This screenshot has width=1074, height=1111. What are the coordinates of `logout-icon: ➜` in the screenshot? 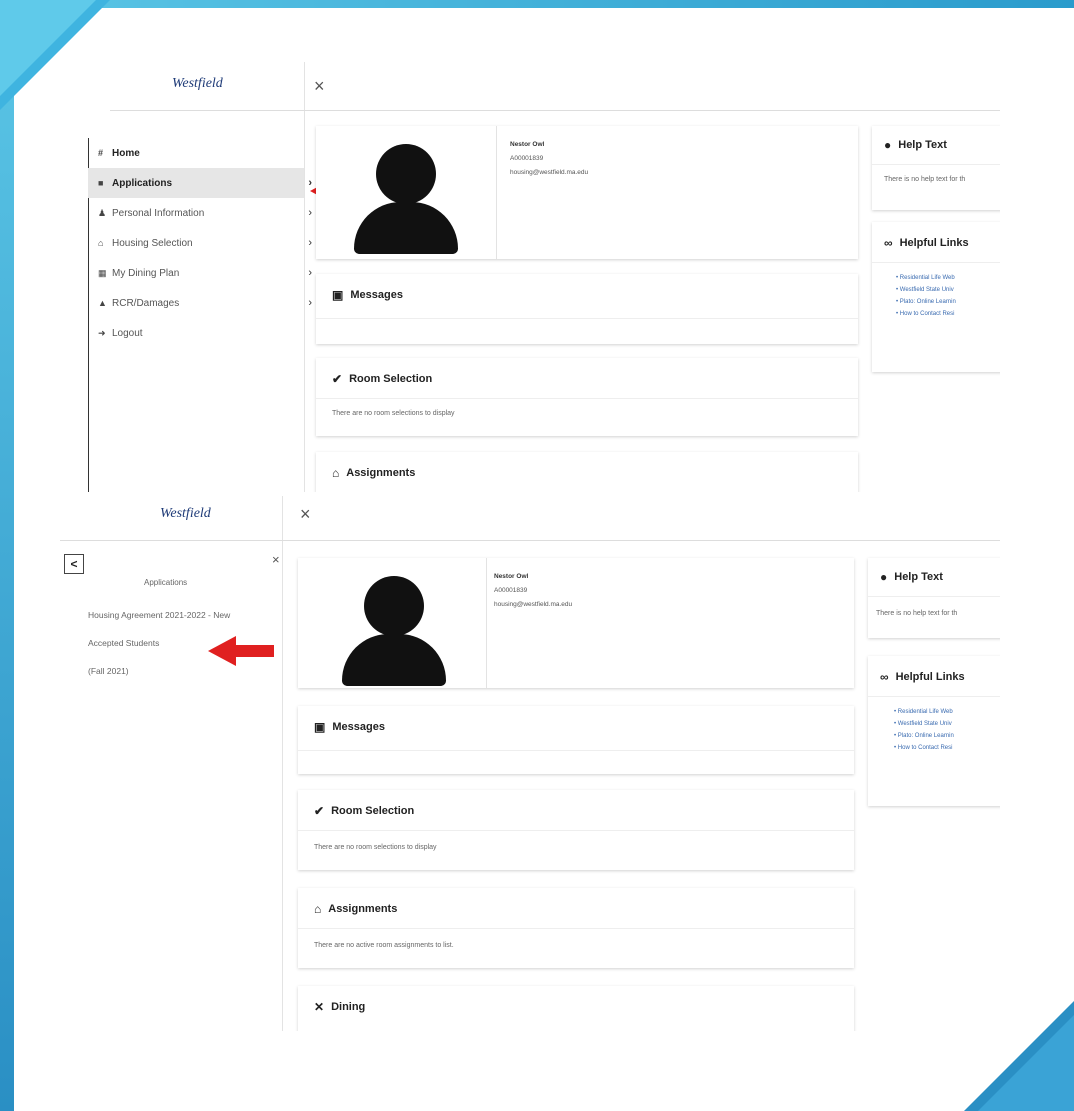 It's located at (102, 332).